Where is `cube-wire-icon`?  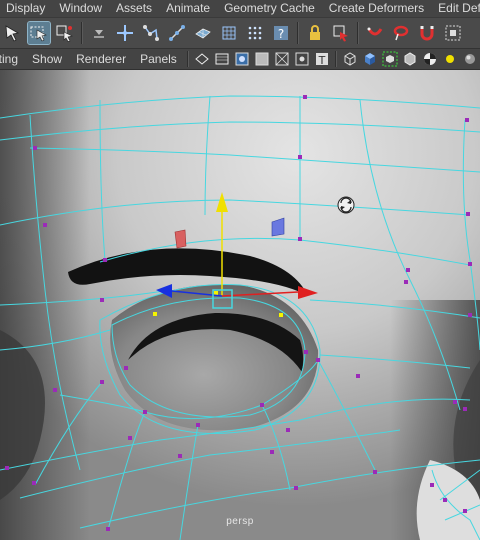 cube-wire-icon is located at coordinates (350, 59).